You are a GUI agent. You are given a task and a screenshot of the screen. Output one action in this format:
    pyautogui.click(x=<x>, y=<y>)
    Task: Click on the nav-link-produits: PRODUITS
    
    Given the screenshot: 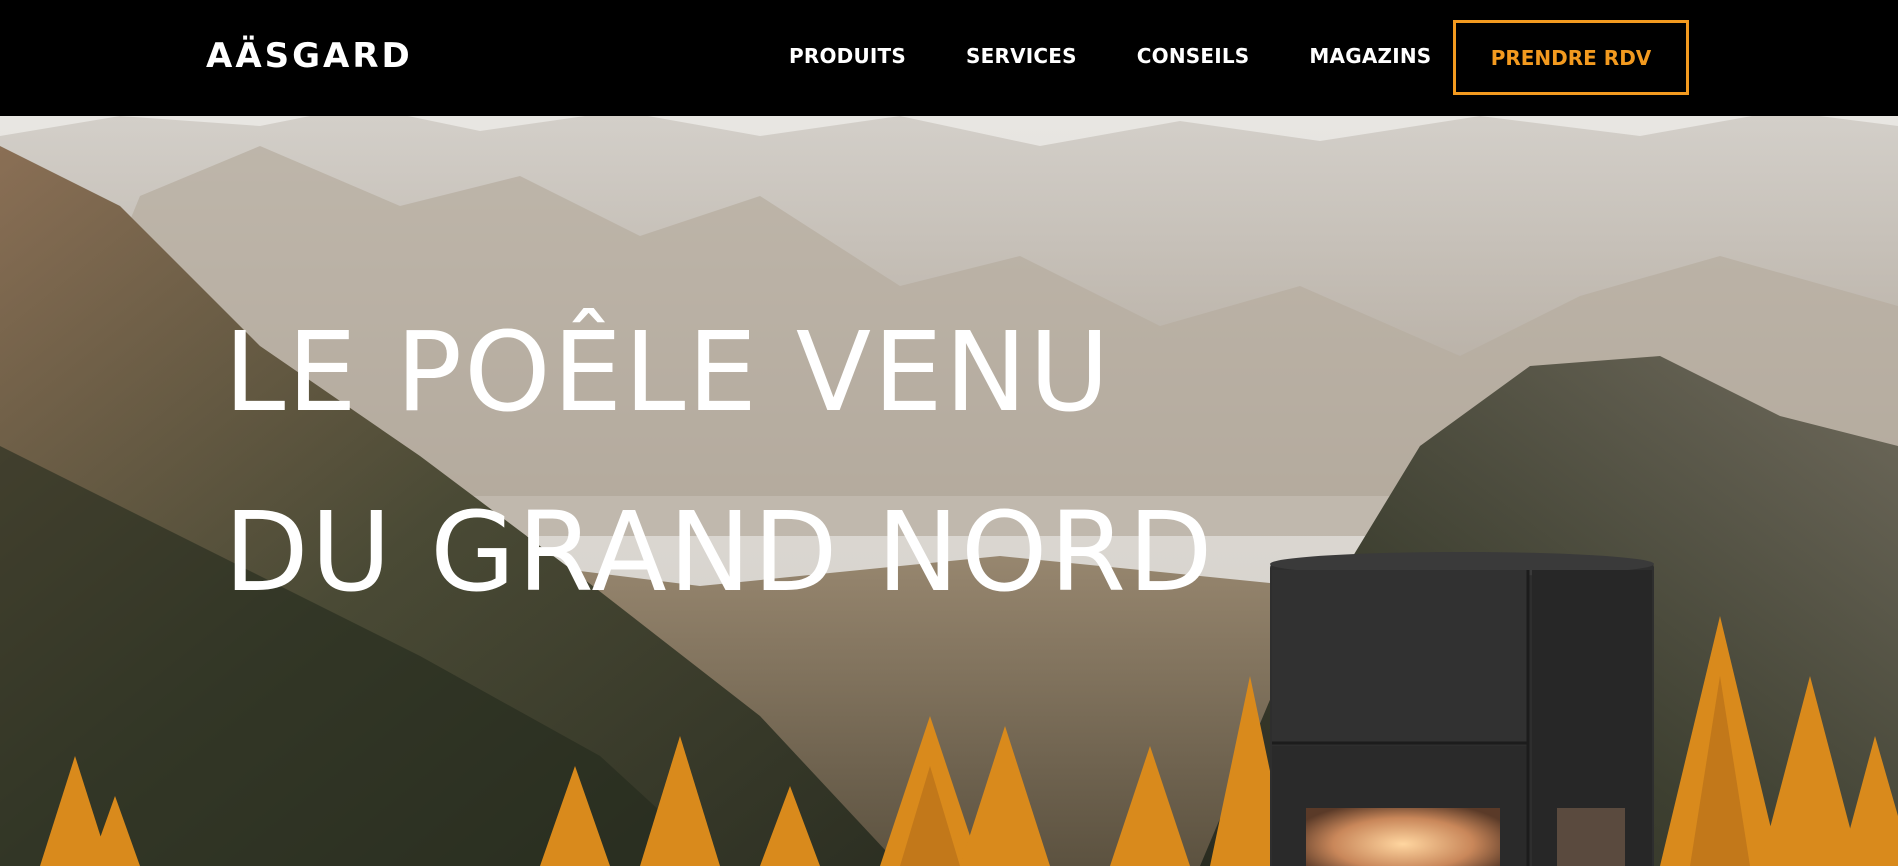 What is the action you would take?
    pyautogui.click(x=847, y=56)
    